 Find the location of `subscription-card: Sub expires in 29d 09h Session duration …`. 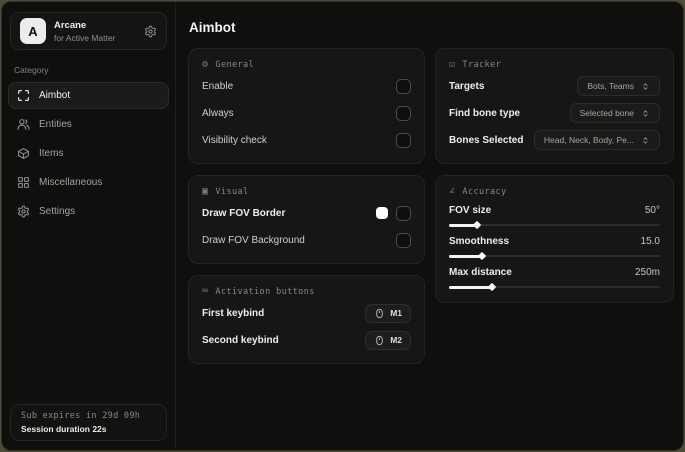

subscription-card: Sub expires in 29d 09h Session duration … is located at coordinates (88, 422).